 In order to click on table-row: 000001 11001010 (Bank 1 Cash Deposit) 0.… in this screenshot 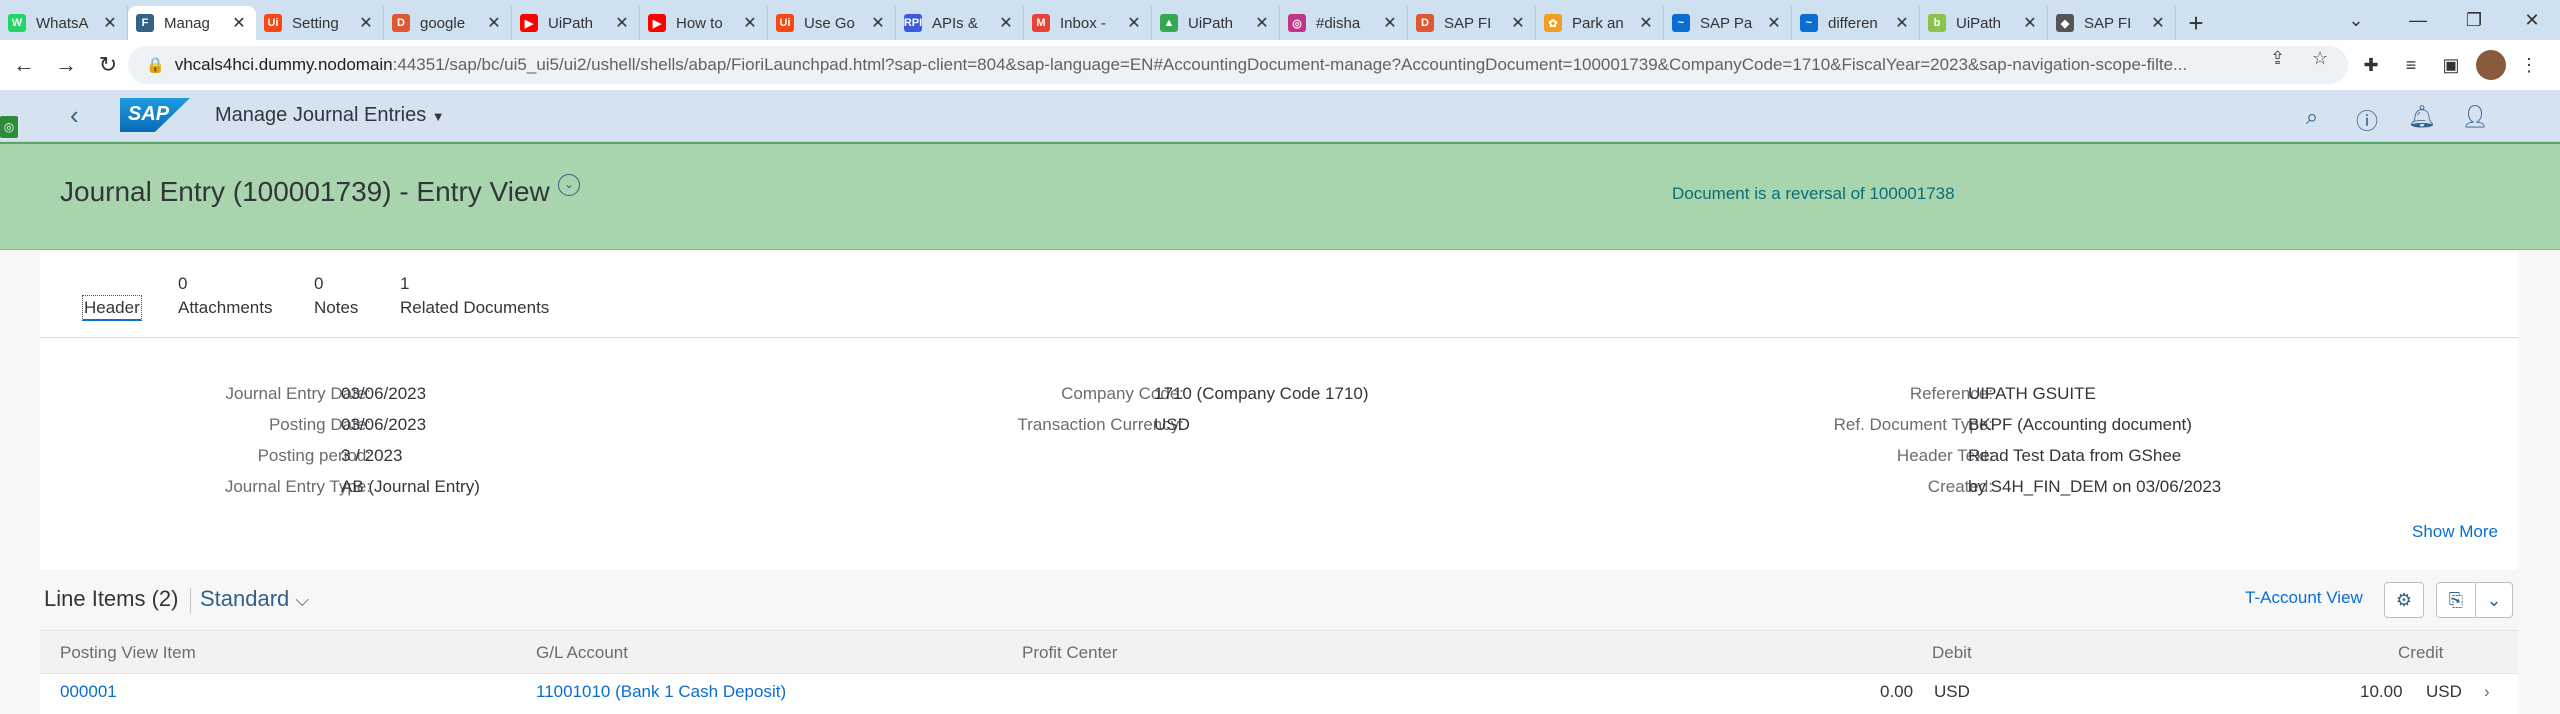, I will do `click(1279, 694)`.